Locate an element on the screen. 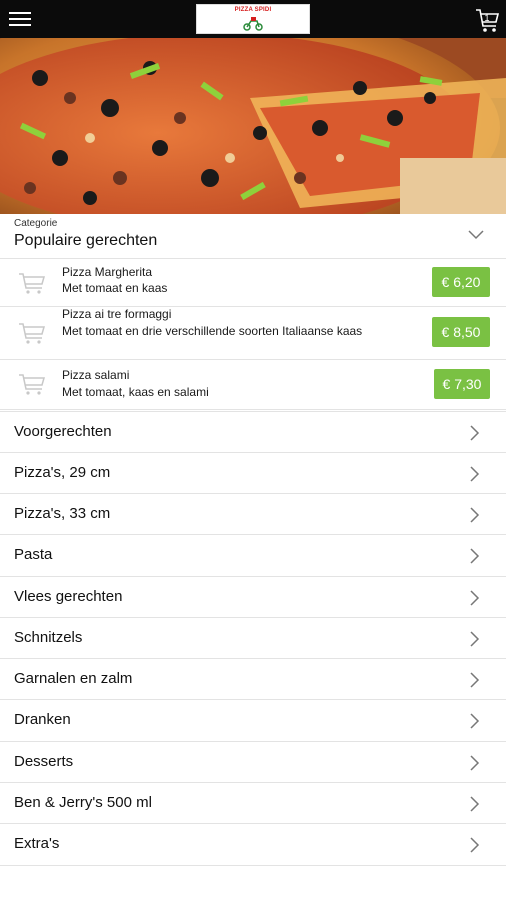  category-row-label: Schnitzels is located at coordinates (48, 637).